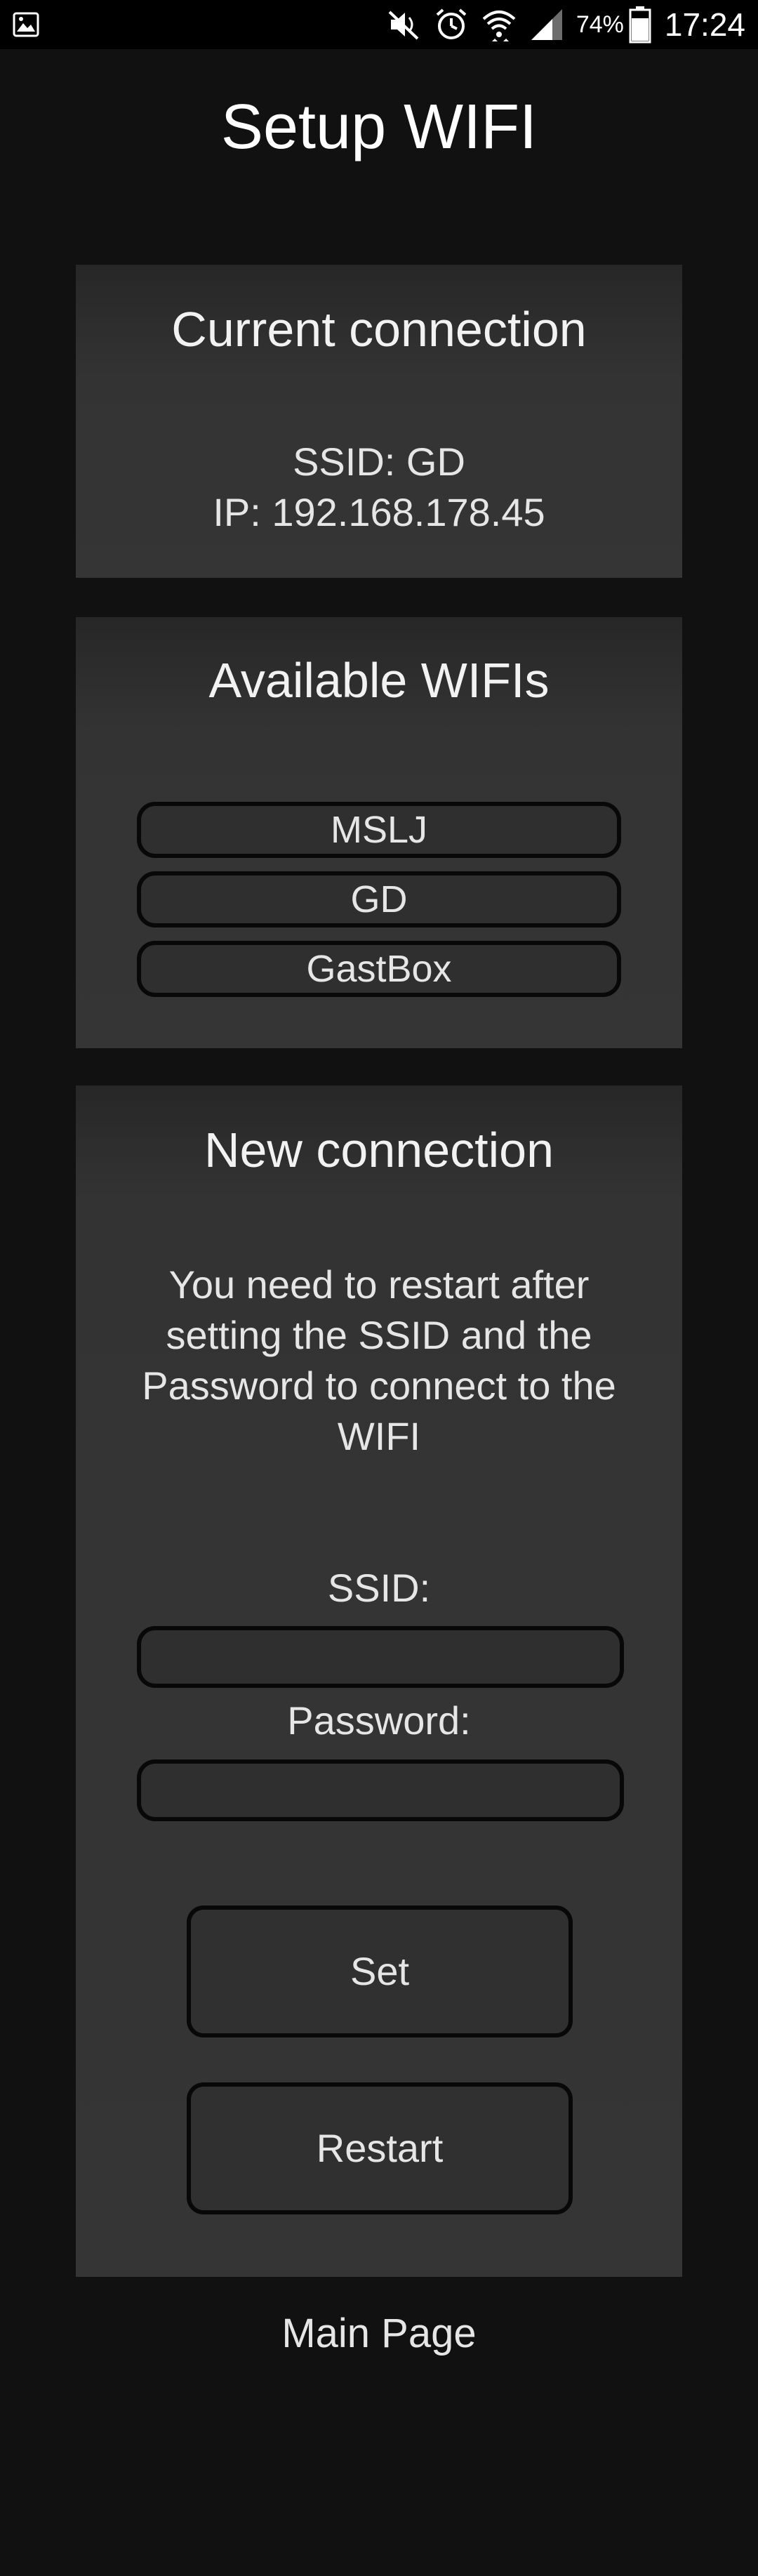 The image size is (758, 2576). Describe the element at coordinates (379, 24) in the screenshot. I see `status-bar: 74% 17:24` at that location.